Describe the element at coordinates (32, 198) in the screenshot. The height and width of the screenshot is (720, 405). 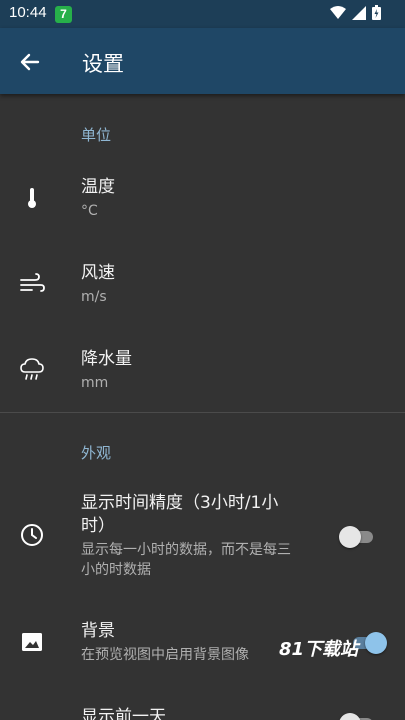
I see `thermometer-icon` at that location.